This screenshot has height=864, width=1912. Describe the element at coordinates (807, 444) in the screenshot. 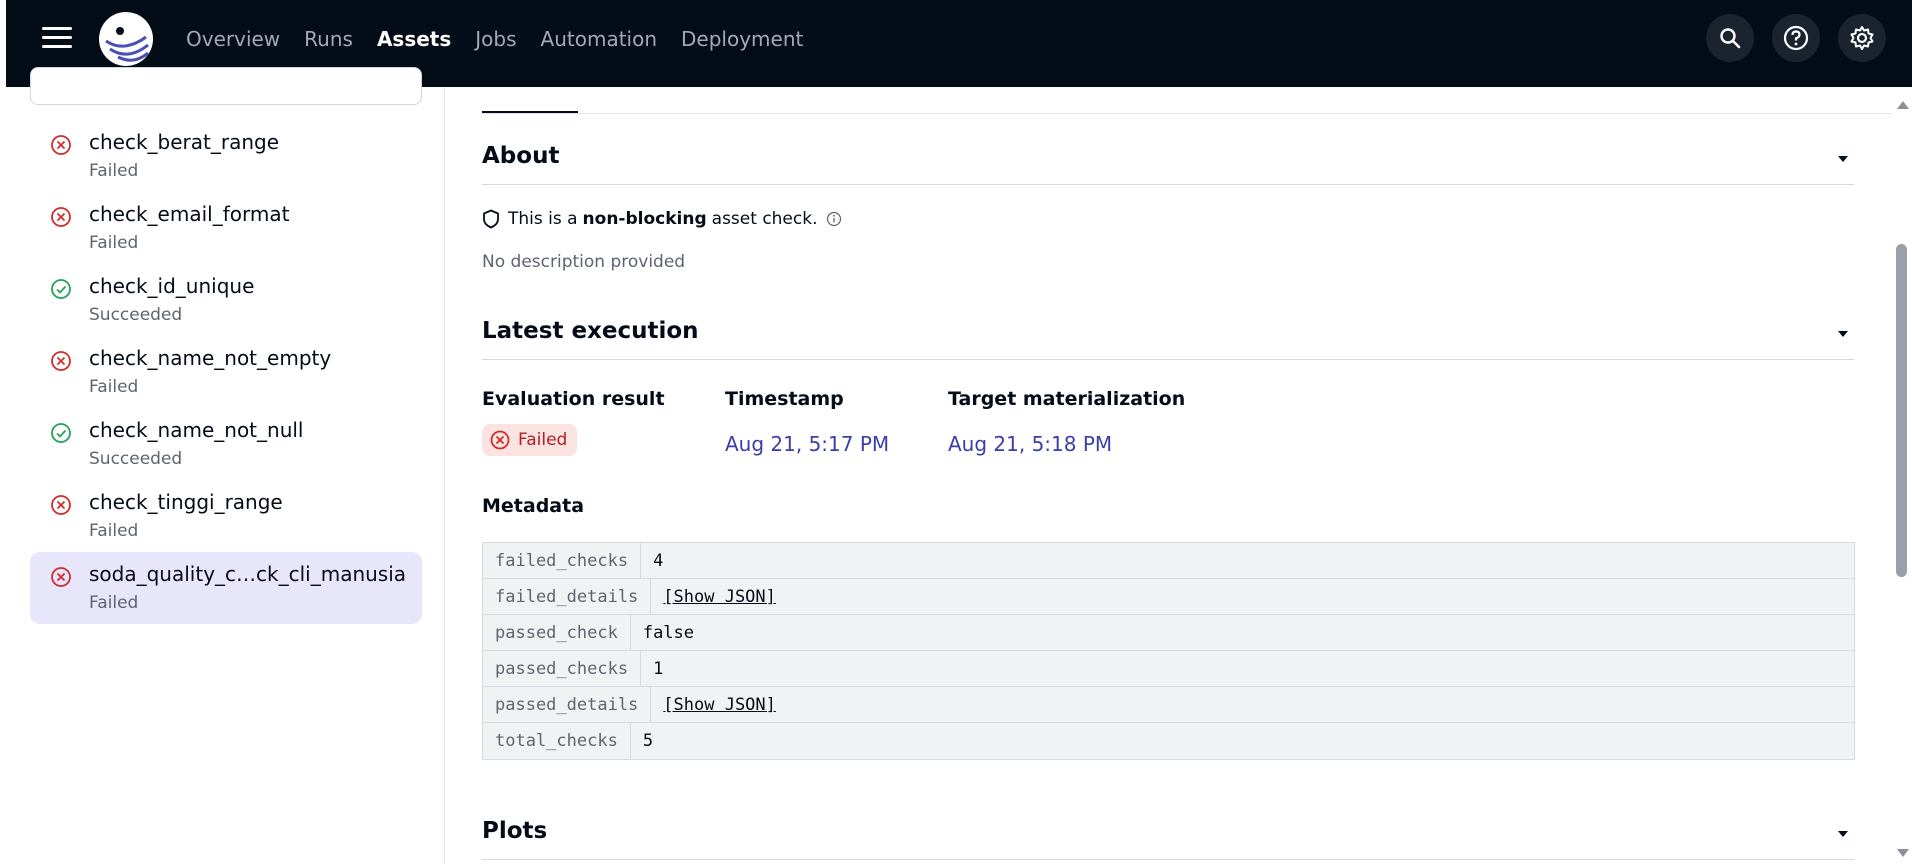

I see `timestamp-link: Aug 21, 5:17 PM` at that location.